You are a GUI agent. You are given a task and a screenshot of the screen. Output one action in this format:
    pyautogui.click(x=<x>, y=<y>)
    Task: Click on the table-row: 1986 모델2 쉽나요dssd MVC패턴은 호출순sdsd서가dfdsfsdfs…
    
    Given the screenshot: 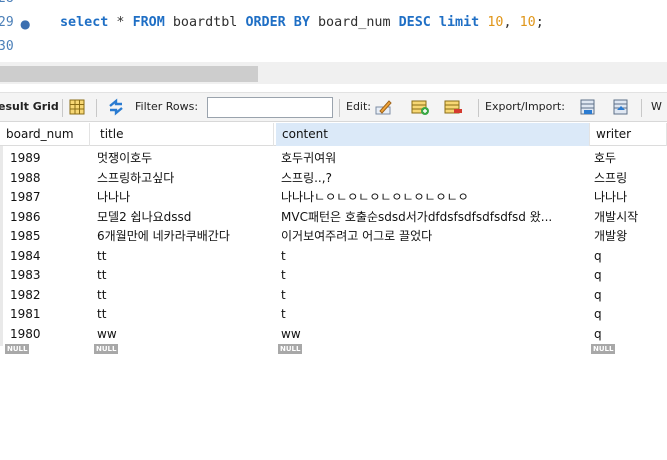 What is the action you would take?
    pyautogui.click(x=333, y=218)
    